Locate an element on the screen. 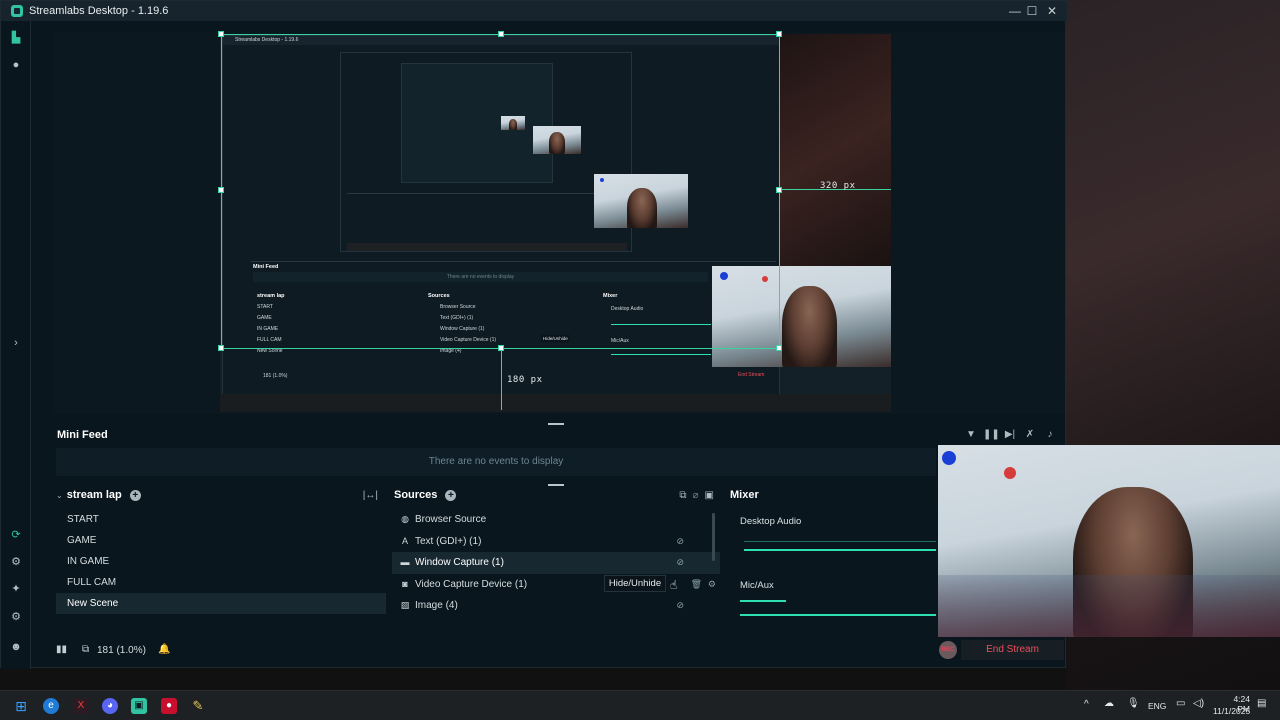 This screenshot has height=720, width=1280. resize-handle-tr is located at coordinates (779, 34).